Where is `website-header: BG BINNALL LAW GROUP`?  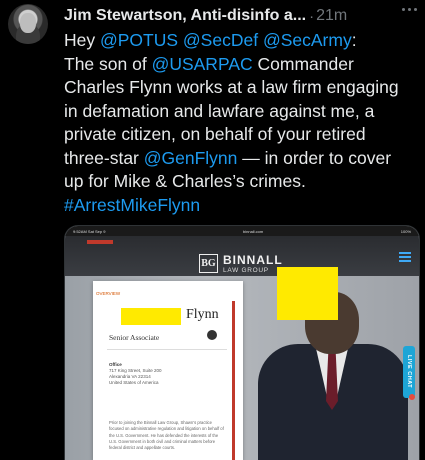
website-header: BG BINNALL LAW GROUP is located at coordinates (242, 256).